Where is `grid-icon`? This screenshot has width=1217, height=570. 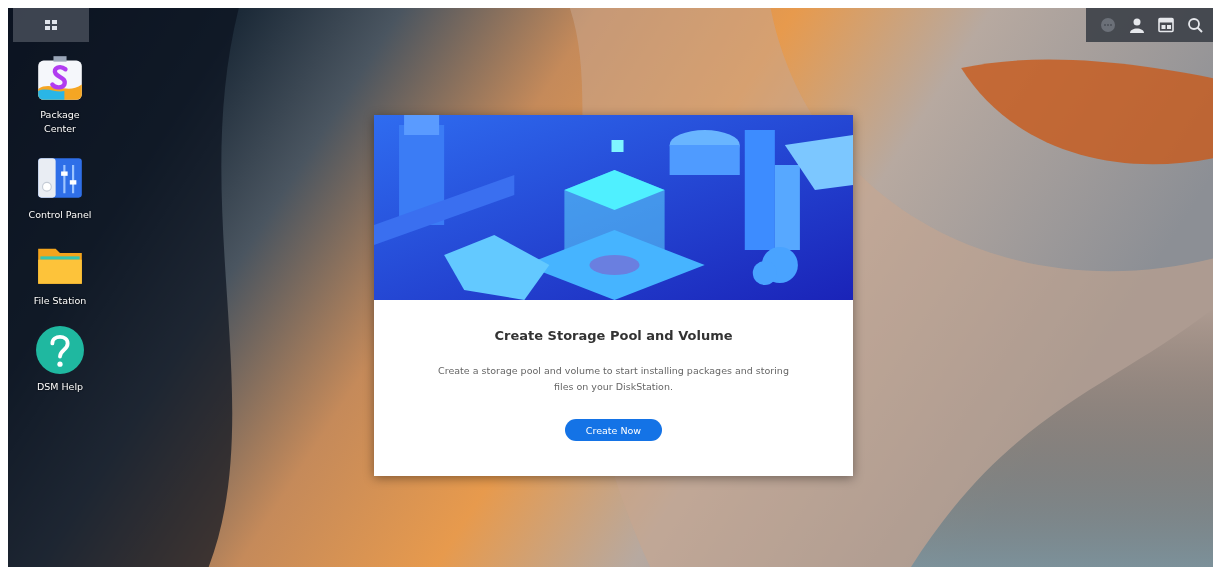
grid-icon is located at coordinates (51, 25).